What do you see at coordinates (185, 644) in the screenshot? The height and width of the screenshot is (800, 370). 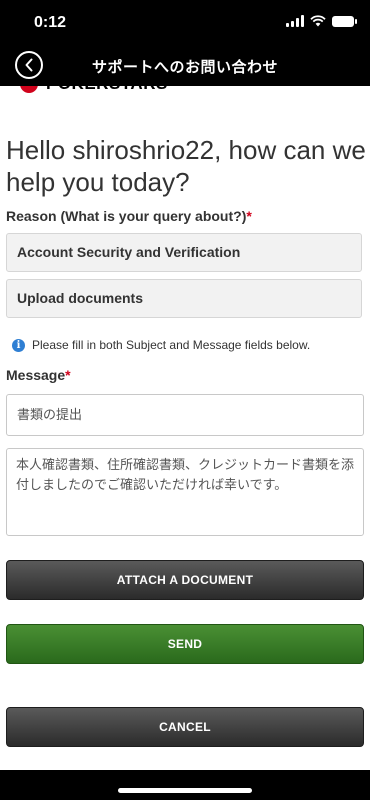 I see `send-button: SEND` at bounding box center [185, 644].